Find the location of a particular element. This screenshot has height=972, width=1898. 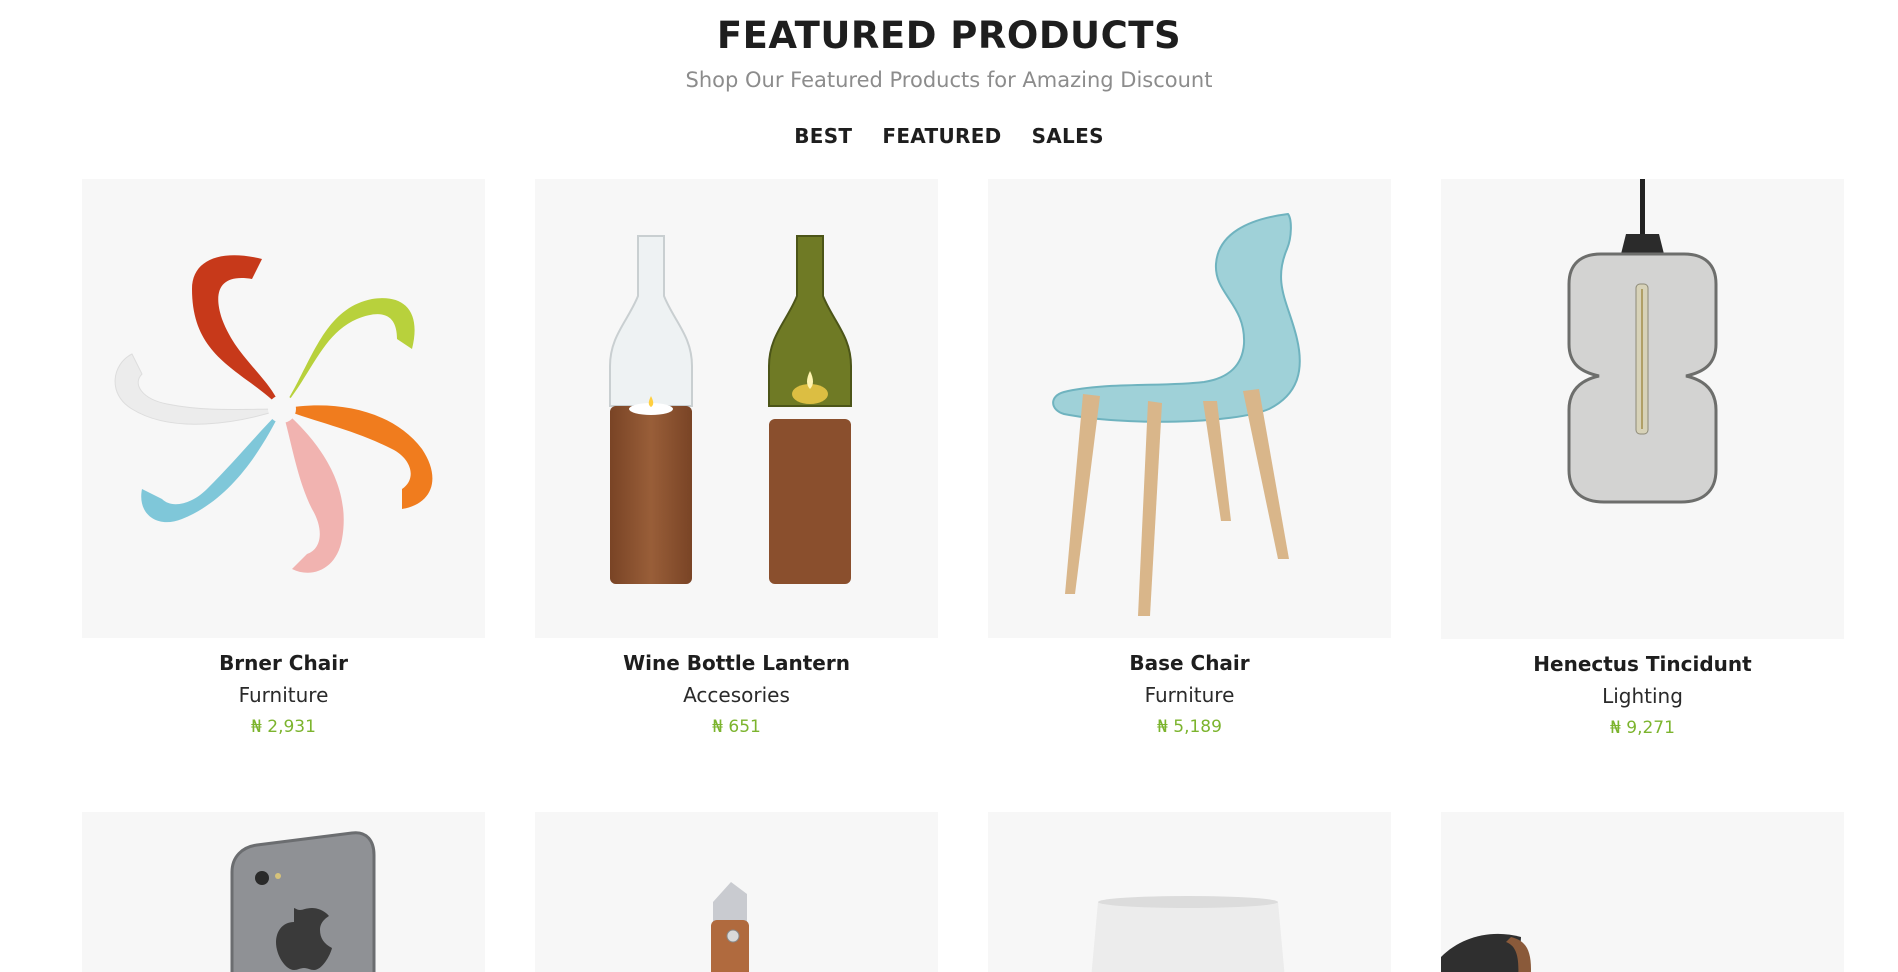

product-filter-tabs: BEST FEATURED SALES is located at coordinates (949, 136).